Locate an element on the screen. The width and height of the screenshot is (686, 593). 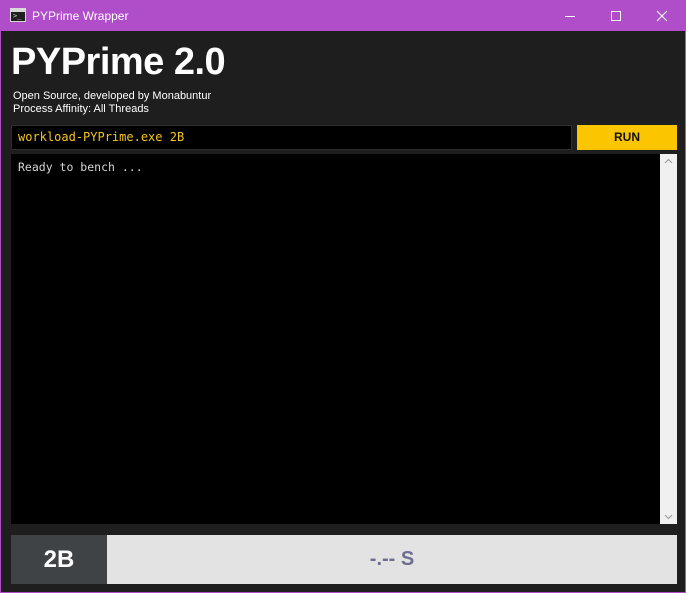
minimize-button is located at coordinates (570, 16).